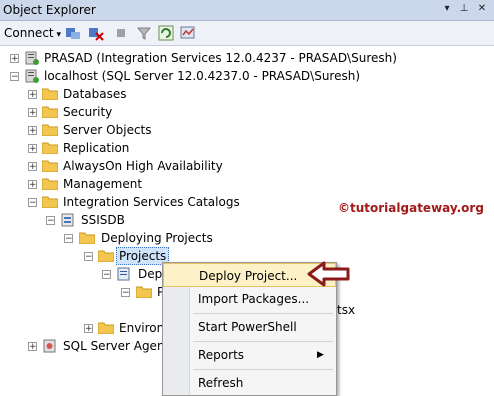  I want to click on connect-label: Connect, so click(29, 33).